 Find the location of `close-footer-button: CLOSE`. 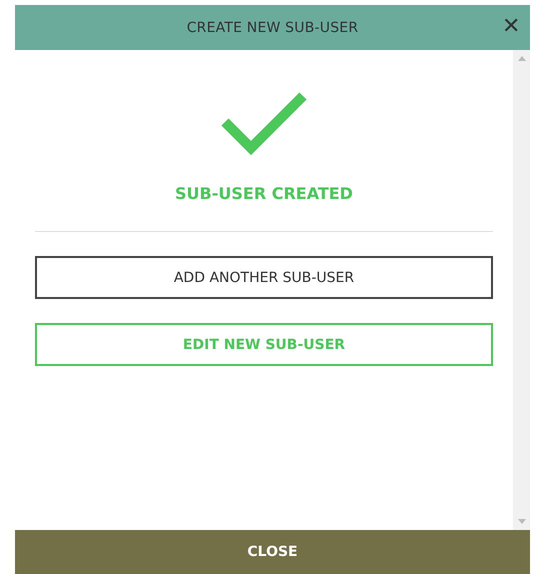

close-footer-button: CLOSE is located at coordinates (272, 552).